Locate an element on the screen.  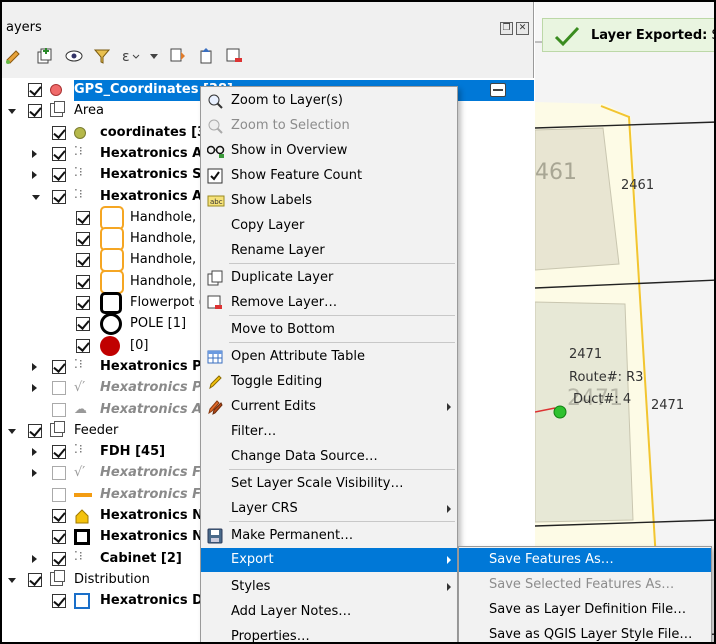
map-label-duct: Duct#: 4 is located at coordinates (602, 399).